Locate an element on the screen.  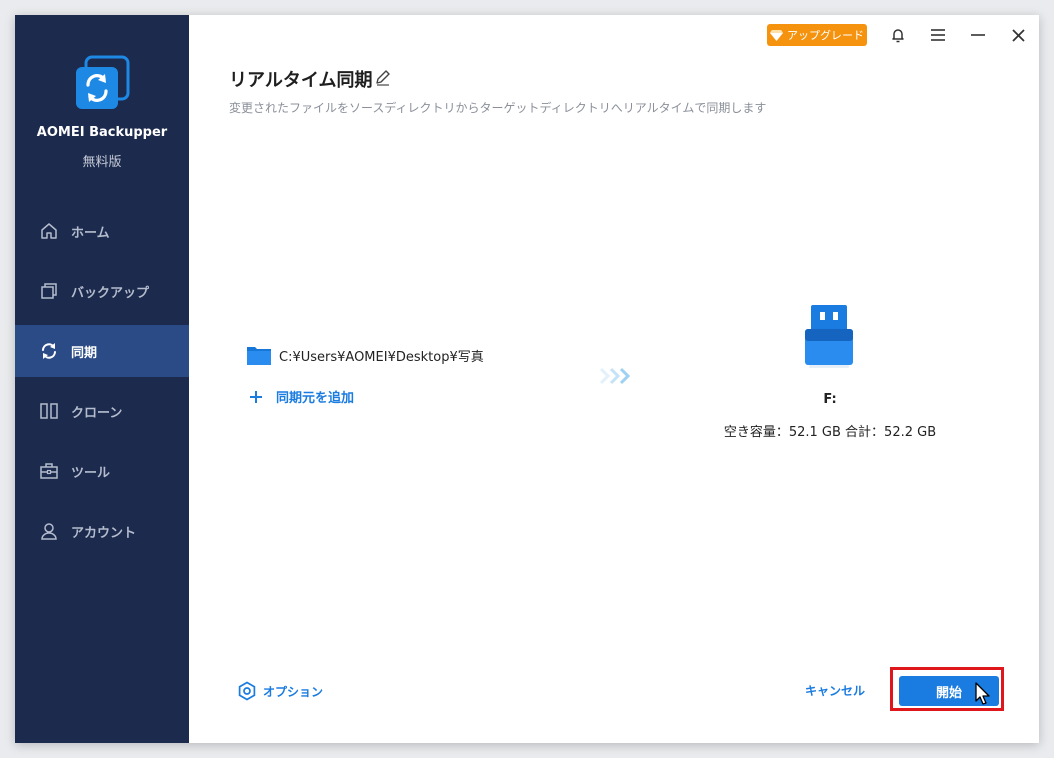
sync-icon is located at coordinates (49, 351).